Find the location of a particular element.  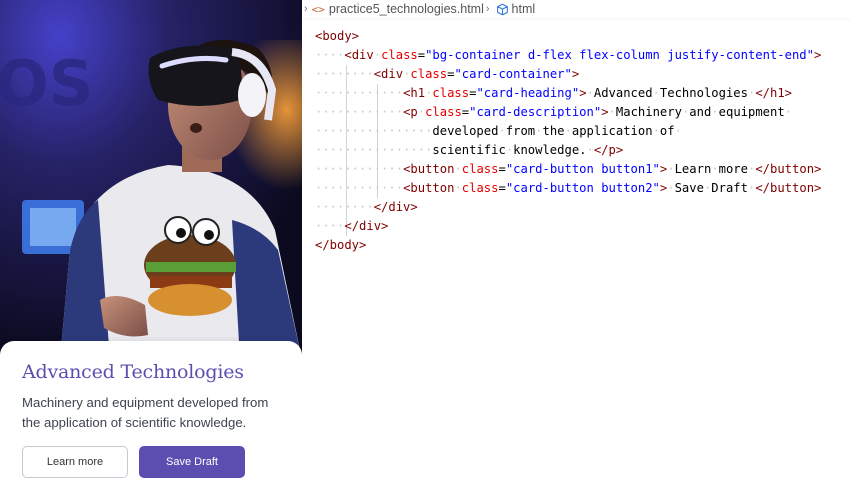

learn-more-button: Learn more is located at coordinates (75, 462).